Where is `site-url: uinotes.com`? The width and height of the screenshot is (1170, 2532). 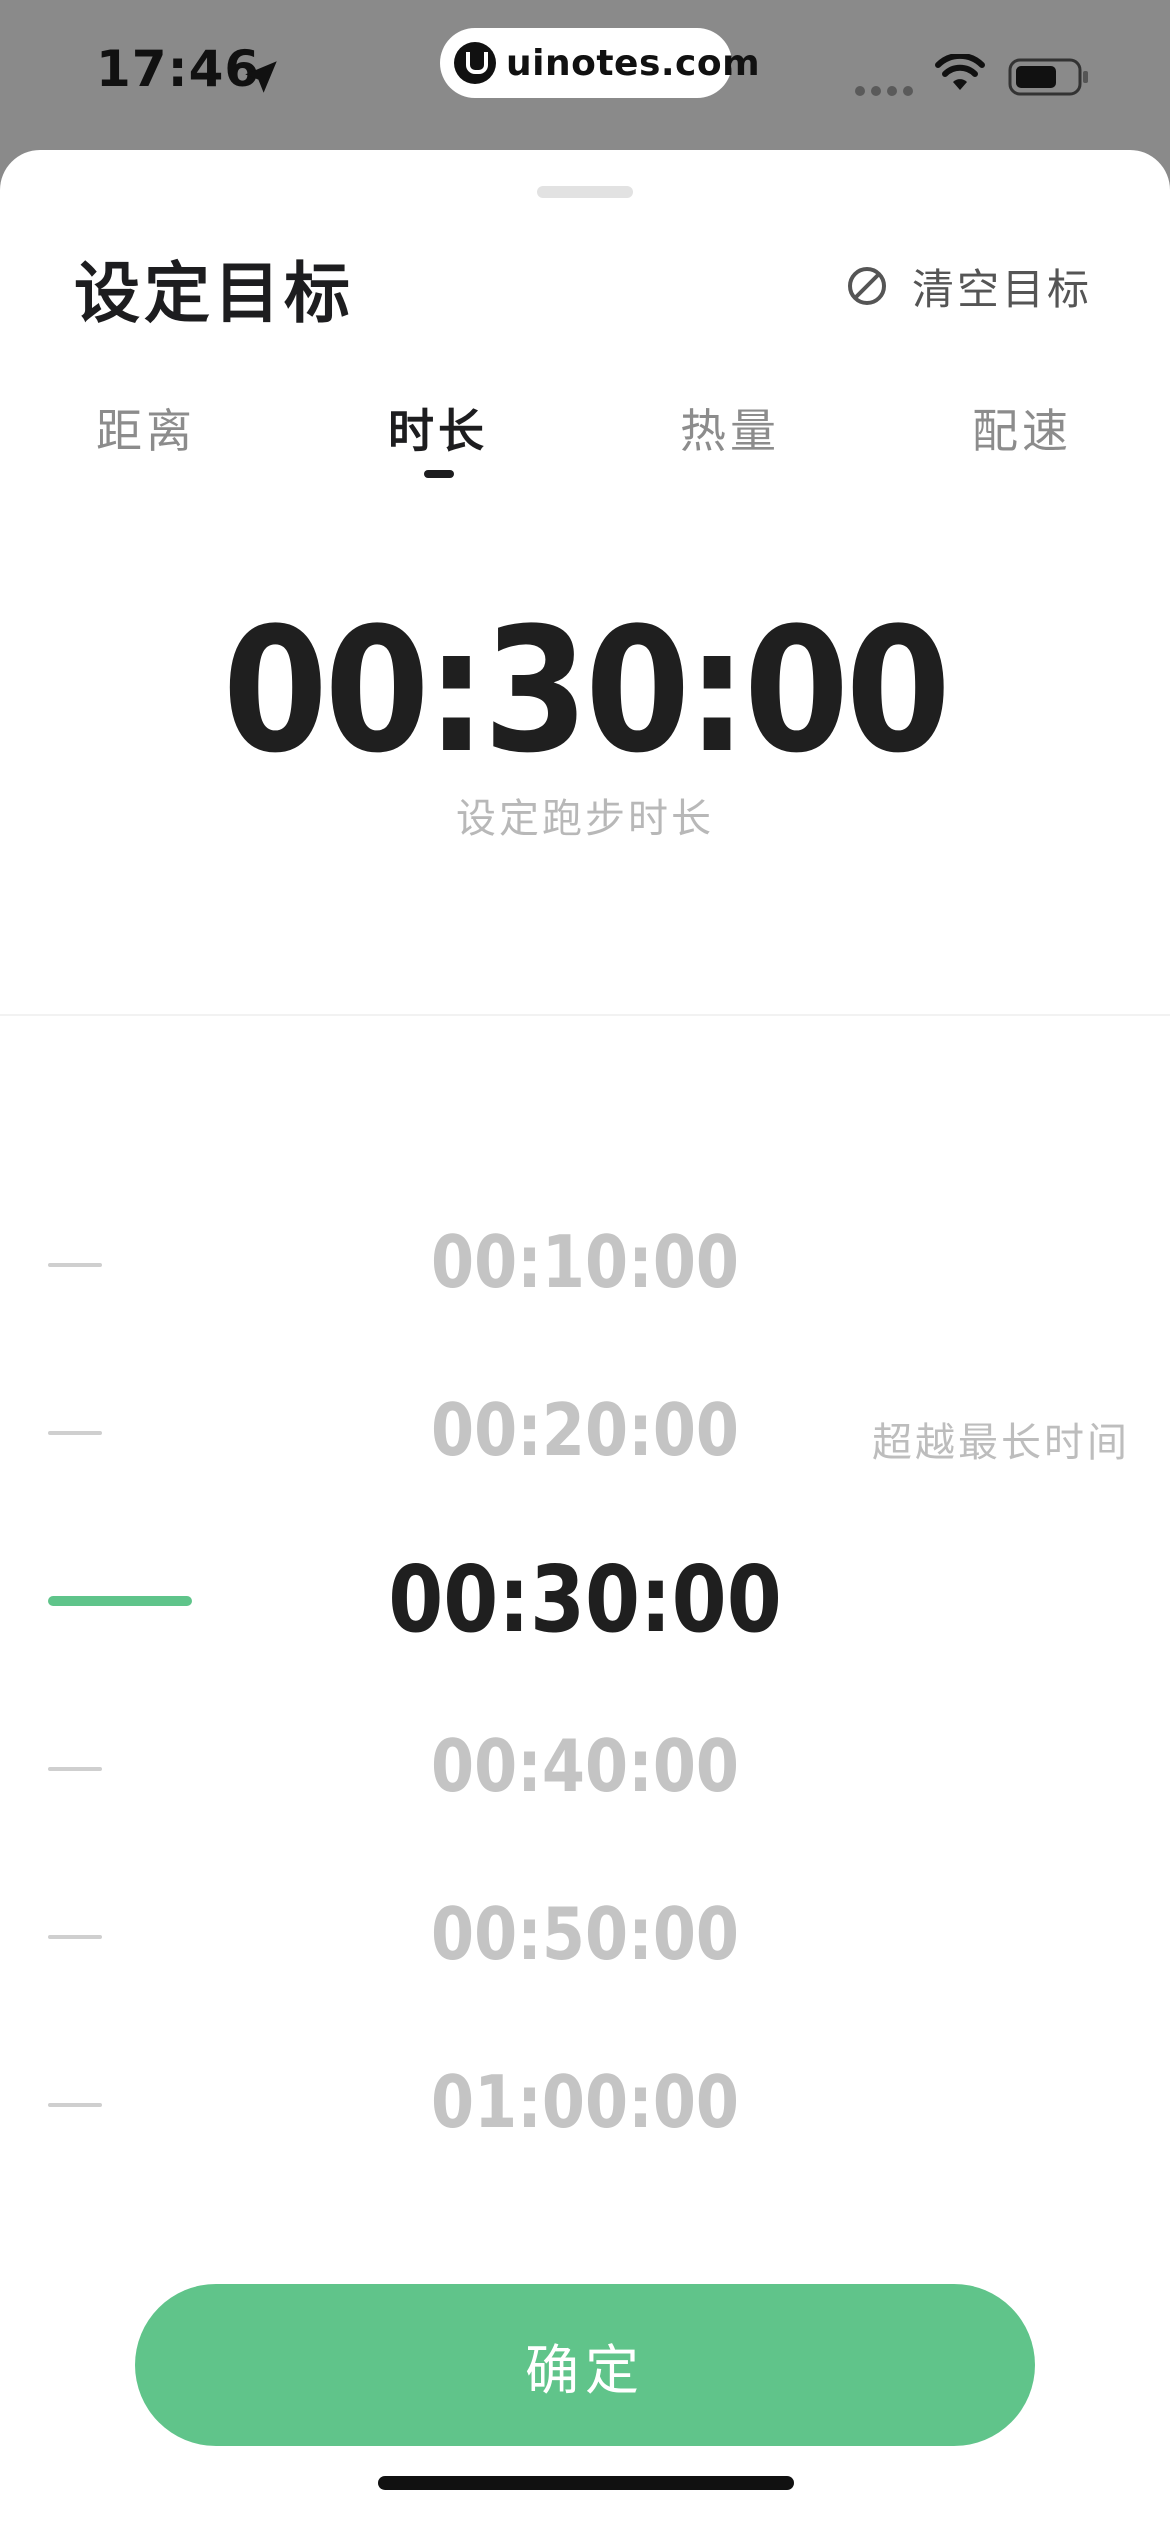 site-url: uinotes.com is located at coordinates (633, 63).